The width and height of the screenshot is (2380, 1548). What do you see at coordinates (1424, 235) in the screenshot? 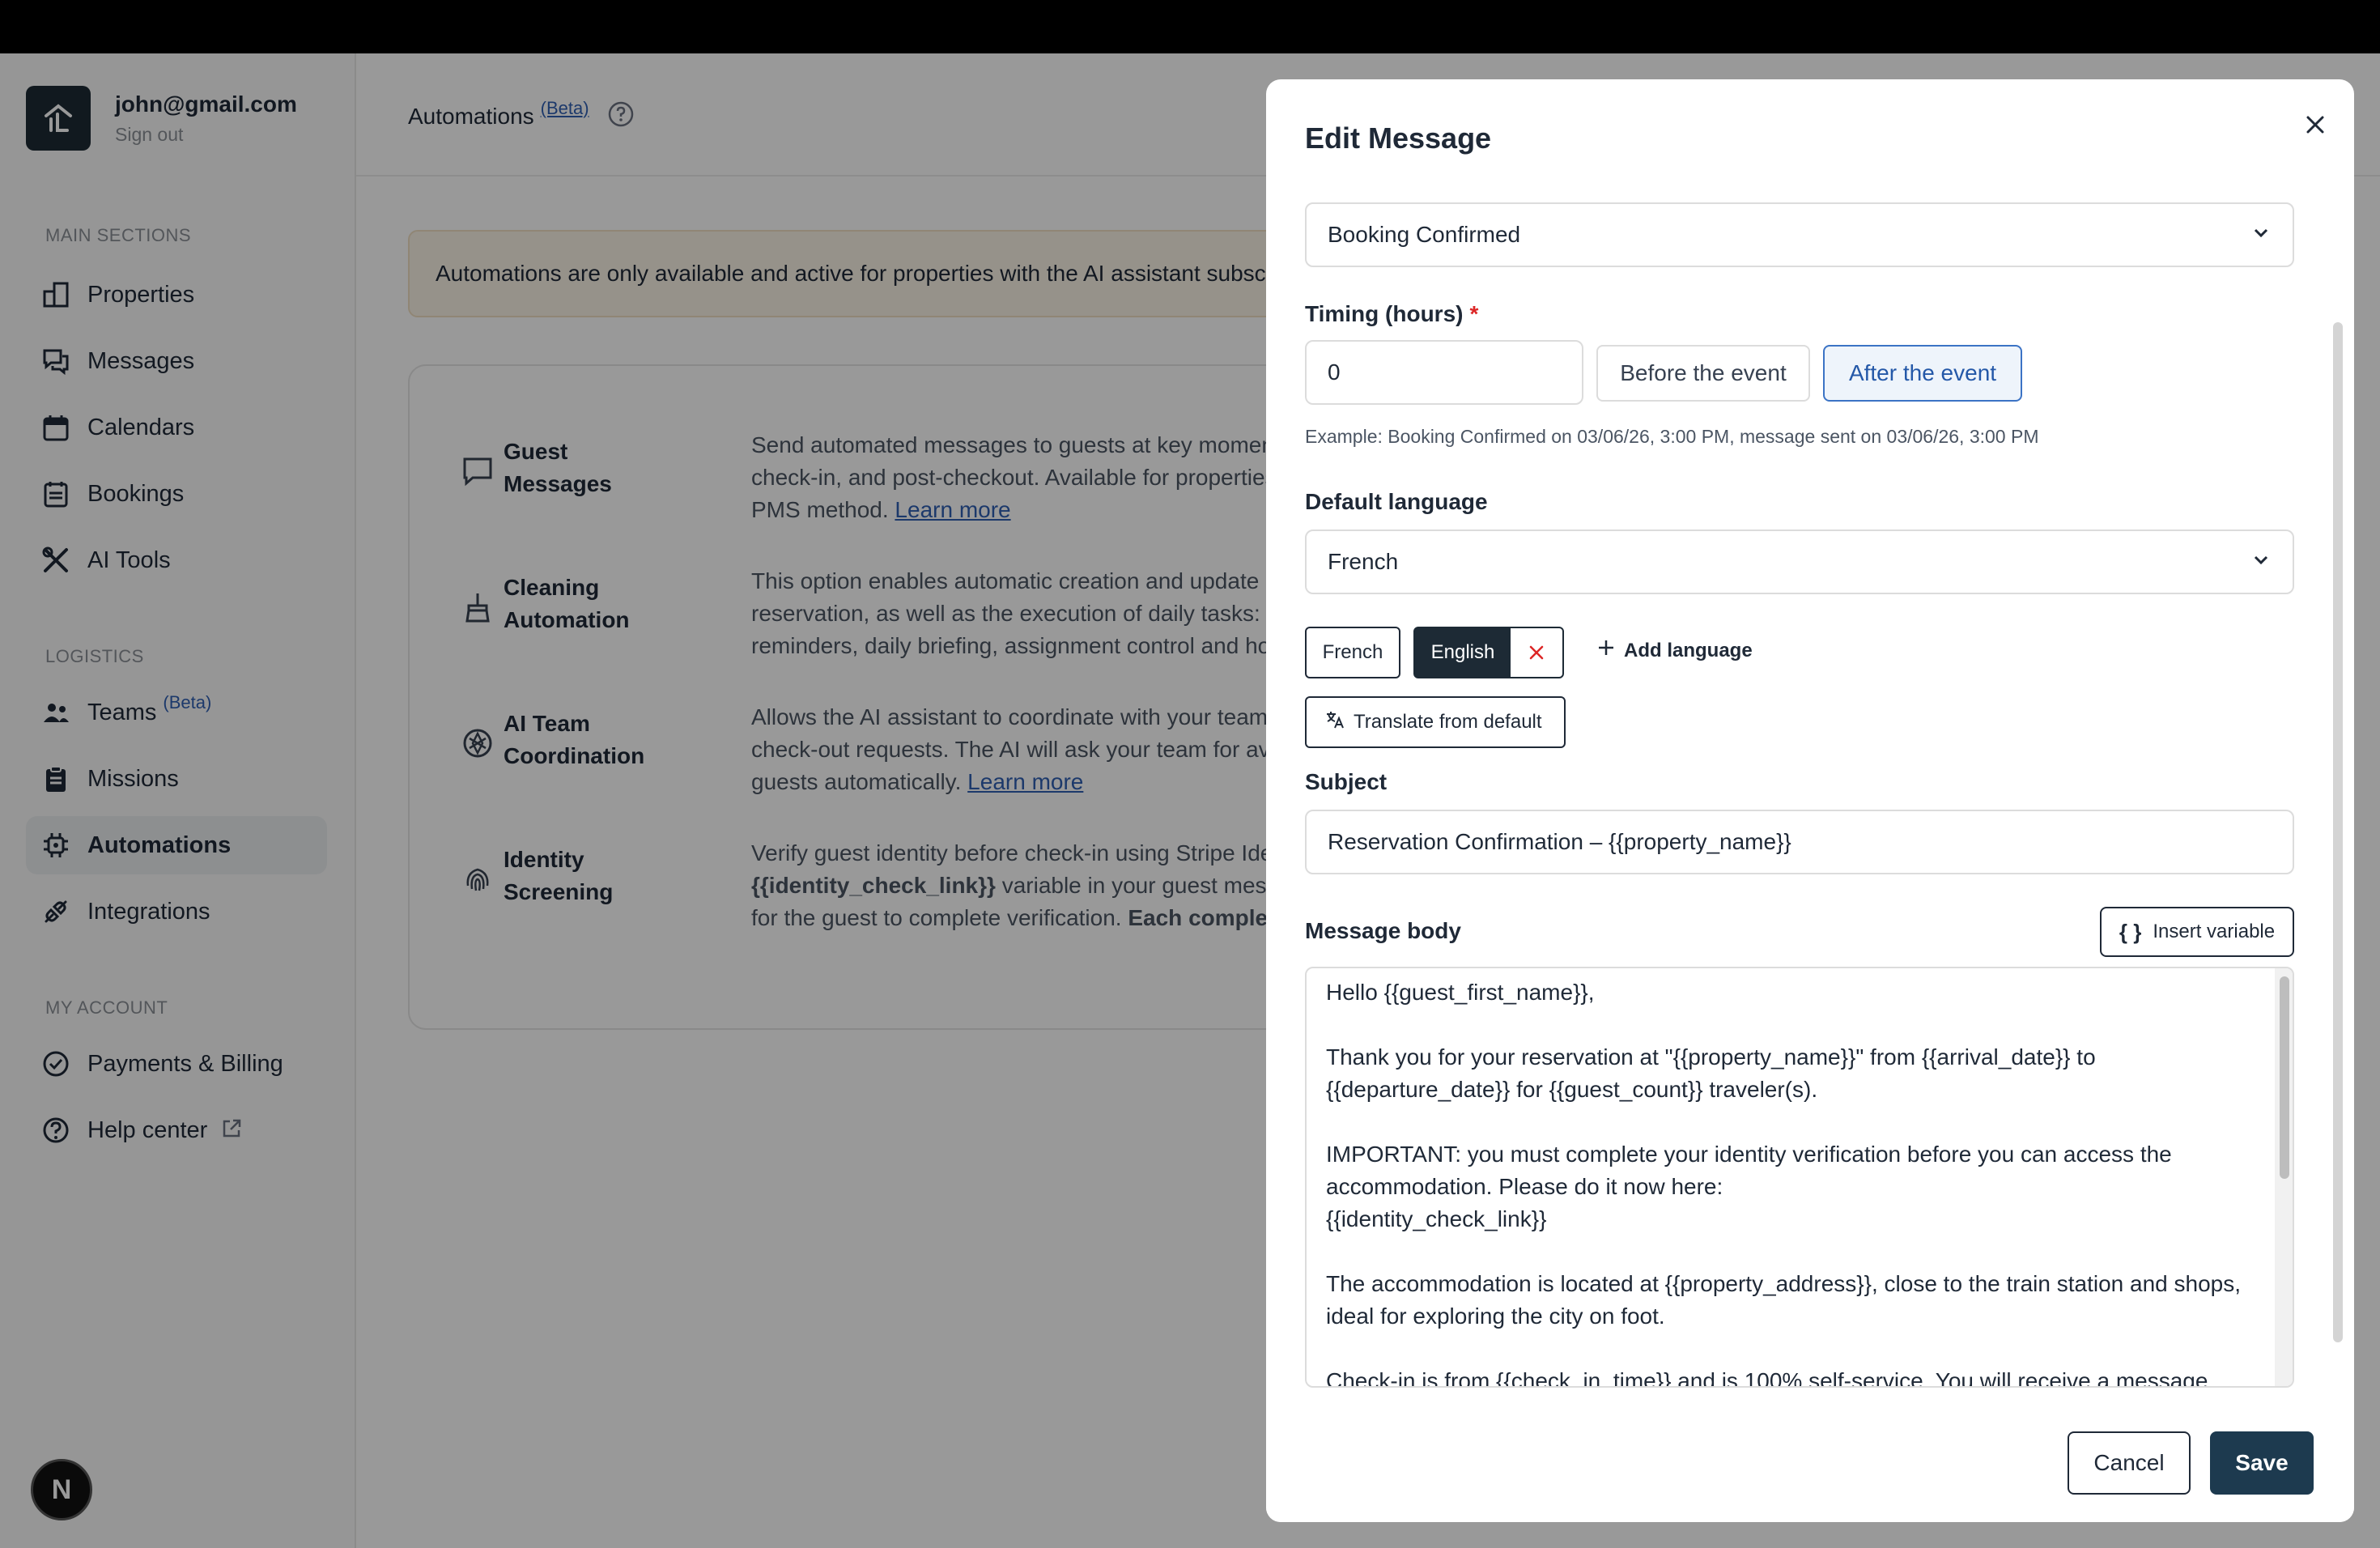
I see `event-type-value: Booking Confirmed` at bounding box center [1424, 235].